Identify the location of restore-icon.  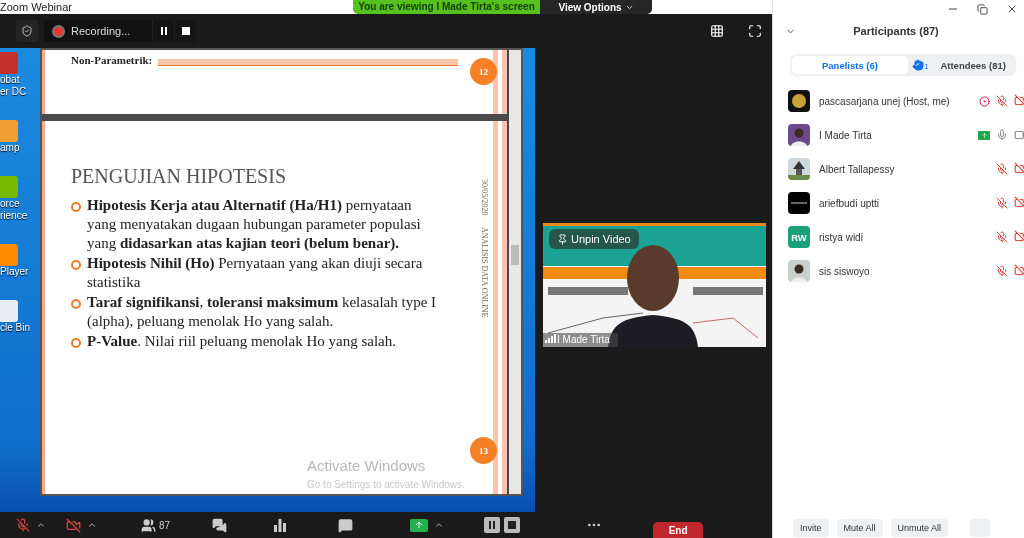
(982, 9).